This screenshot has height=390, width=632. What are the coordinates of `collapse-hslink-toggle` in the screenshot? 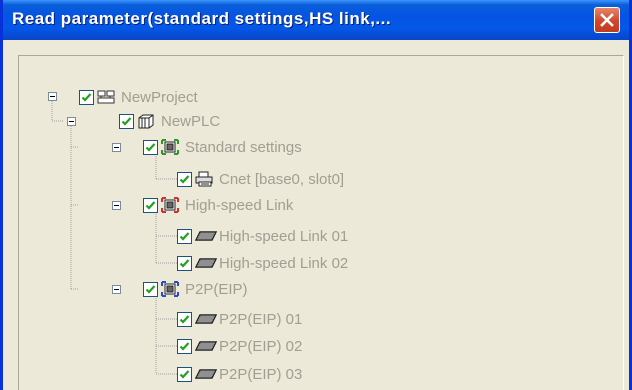 It's located at (116, 205).